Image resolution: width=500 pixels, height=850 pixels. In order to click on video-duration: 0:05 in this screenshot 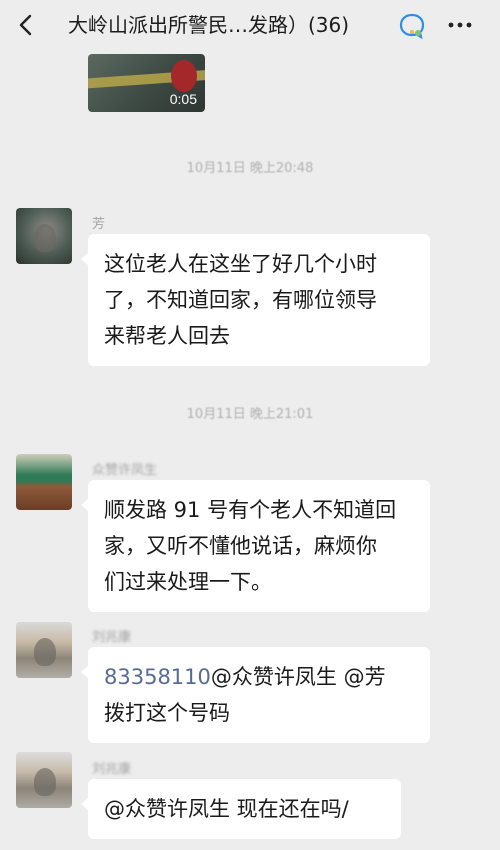, I will do `click(183, 99)`.